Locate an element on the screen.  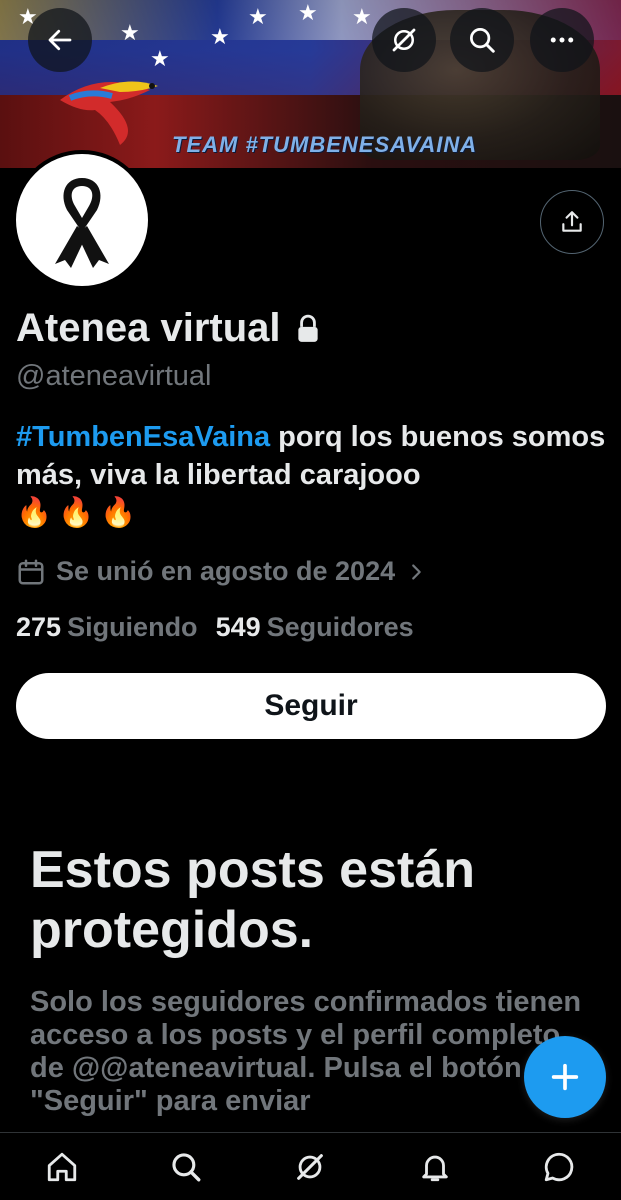
followers-link: 549 Seguidores is located at coordinates (315, 627).